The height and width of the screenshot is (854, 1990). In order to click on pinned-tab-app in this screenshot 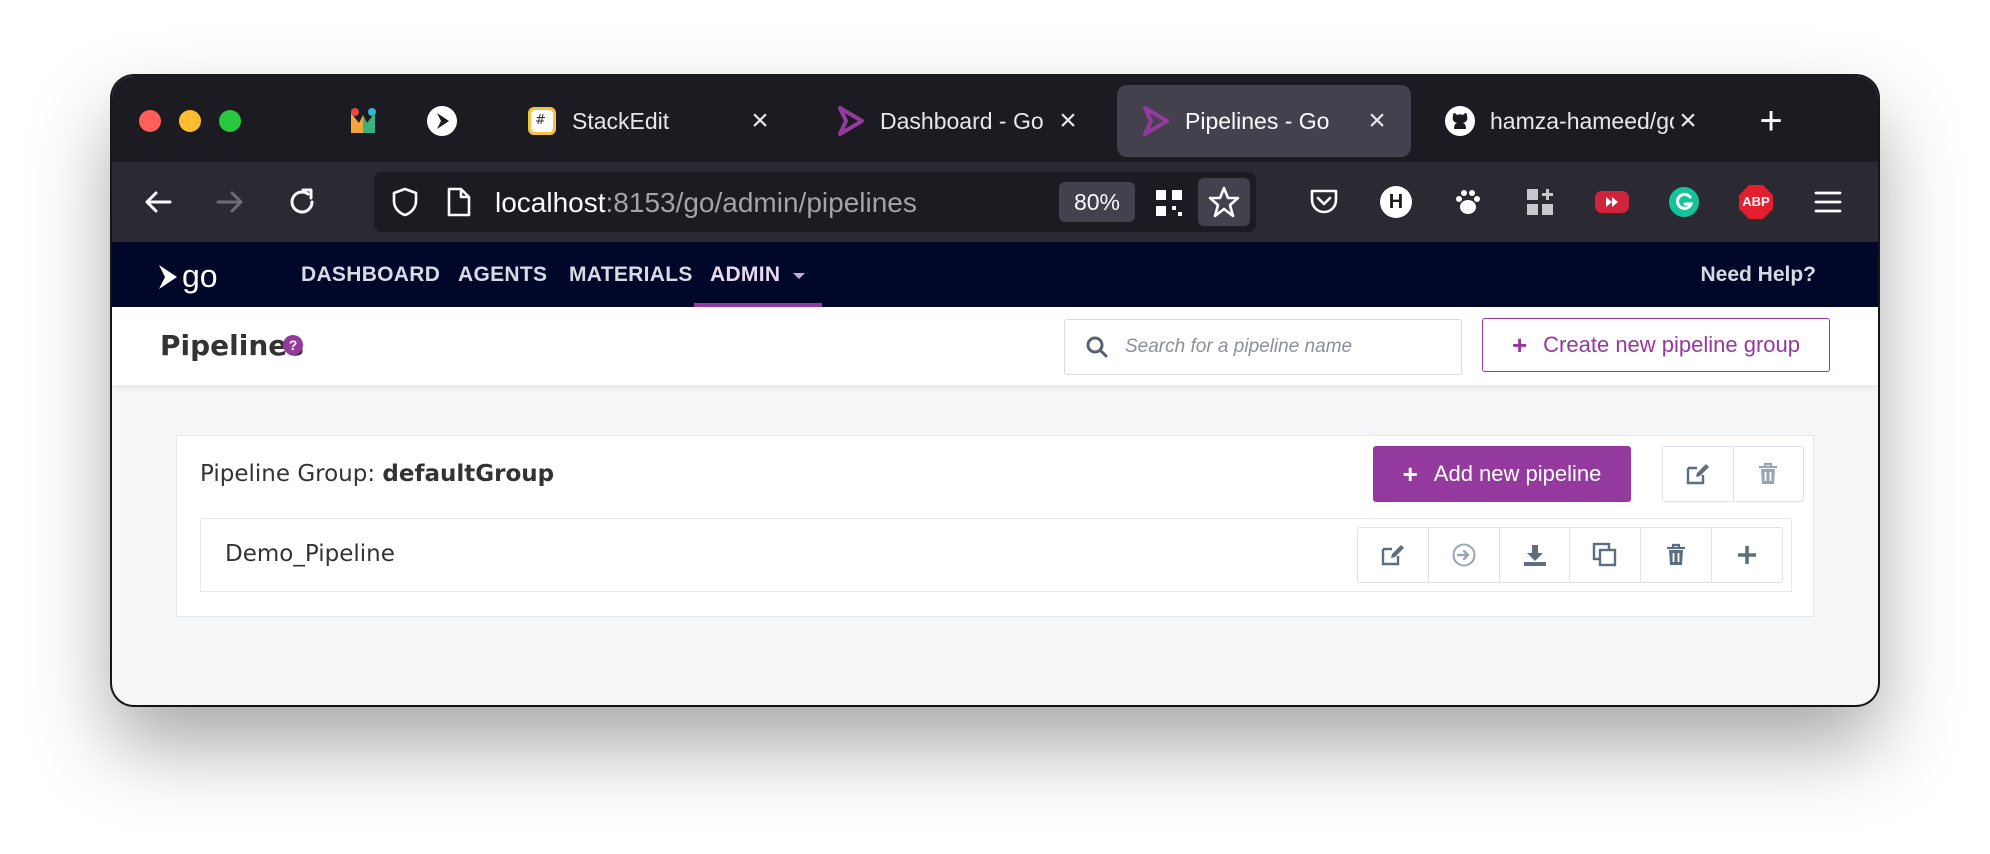, I will do `click(363, 121)`.